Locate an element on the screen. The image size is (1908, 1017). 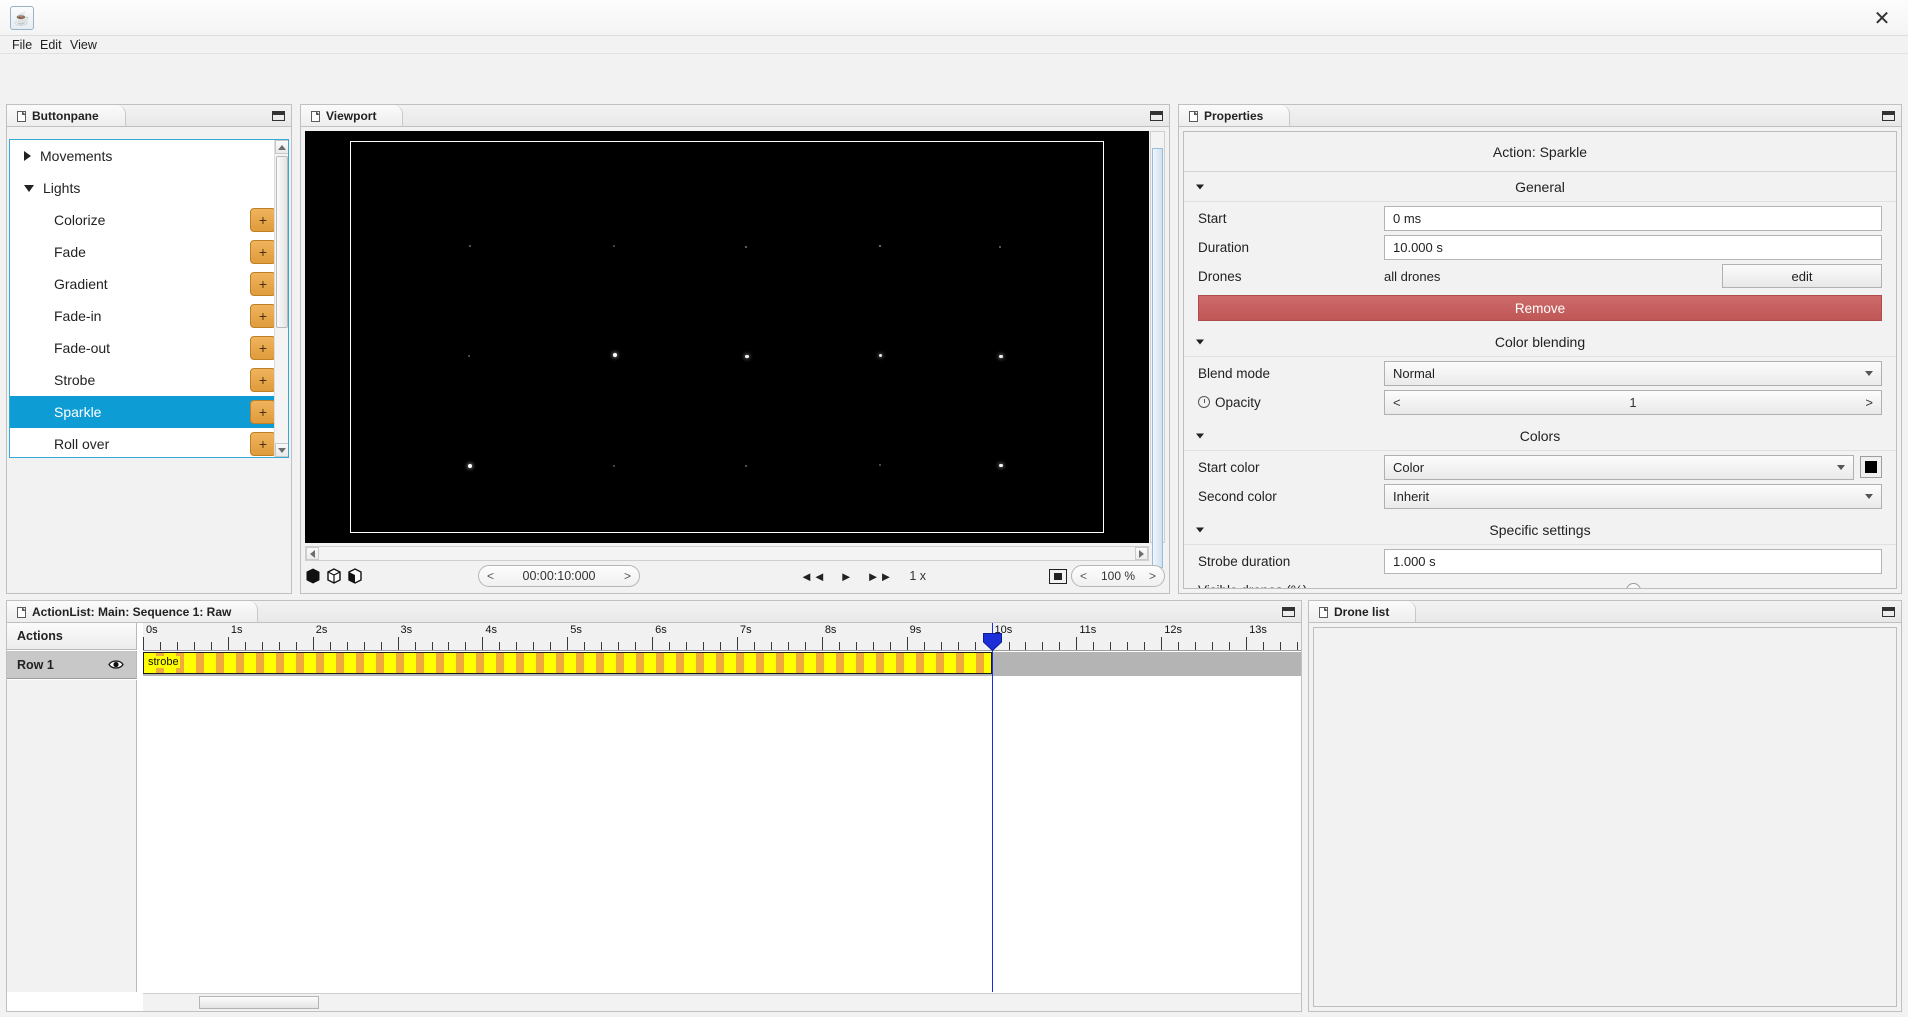
rewind-button: ◄◄ is located at coordinates (813, 576).